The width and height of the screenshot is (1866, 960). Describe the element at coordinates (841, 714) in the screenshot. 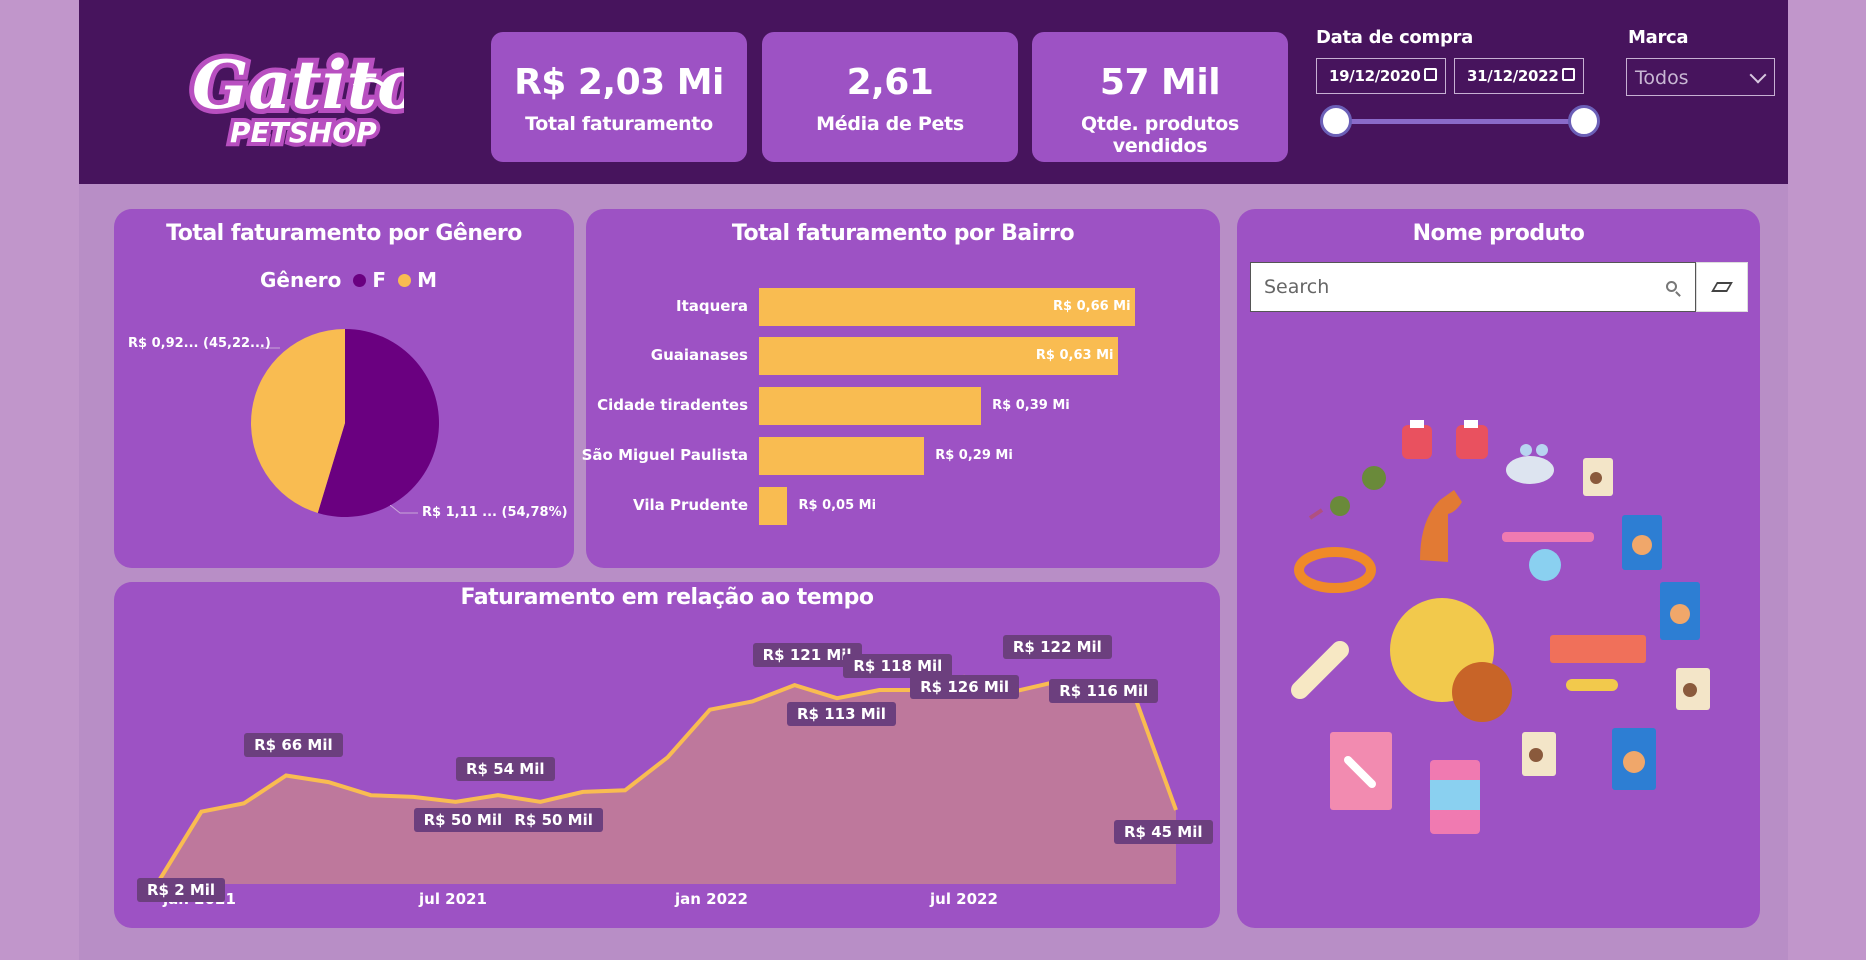

I see `area-data-label: R$ 113 Mil` at that location.